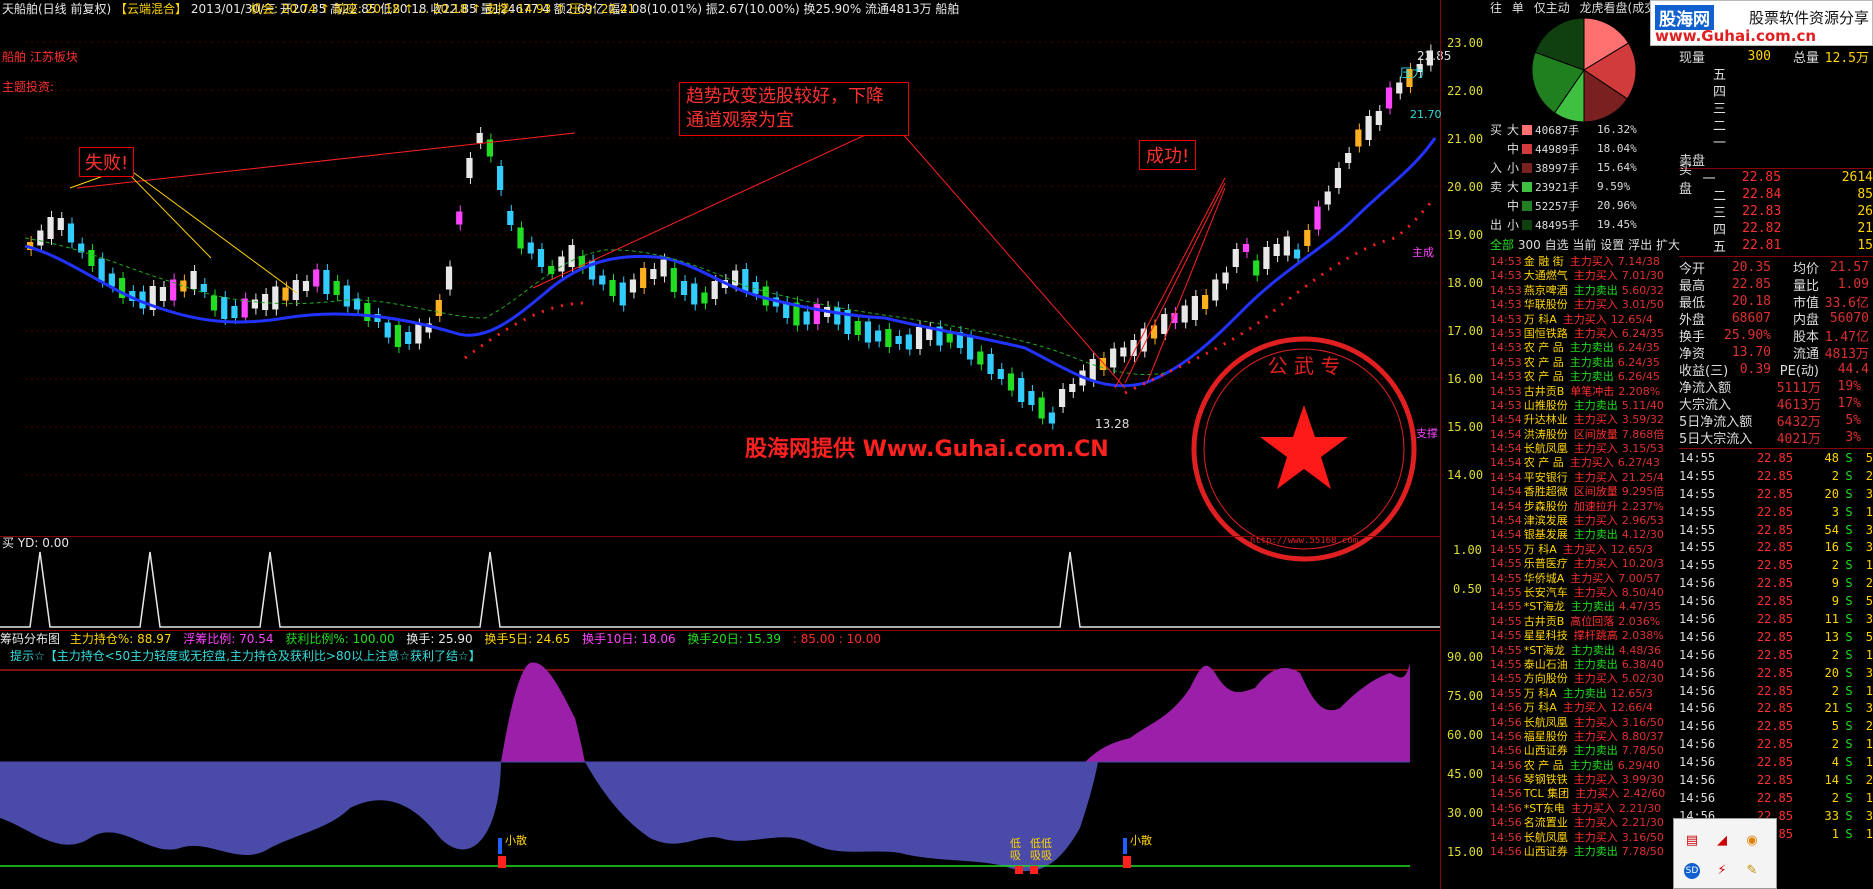  Describe the element at coordinates (35, 543) in the screenshot. I see `indicator1-label: 买 YD: 0.00` at that location.